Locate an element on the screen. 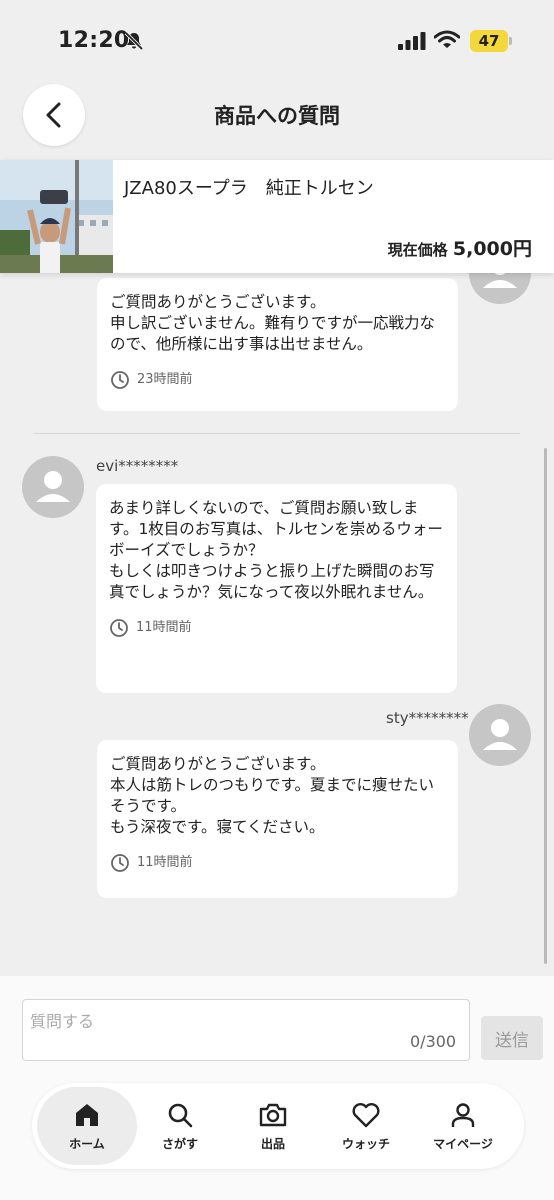 This screenshot has height=1200, width=554. battery-indicator: 47 is located at coordinates (489, 41).